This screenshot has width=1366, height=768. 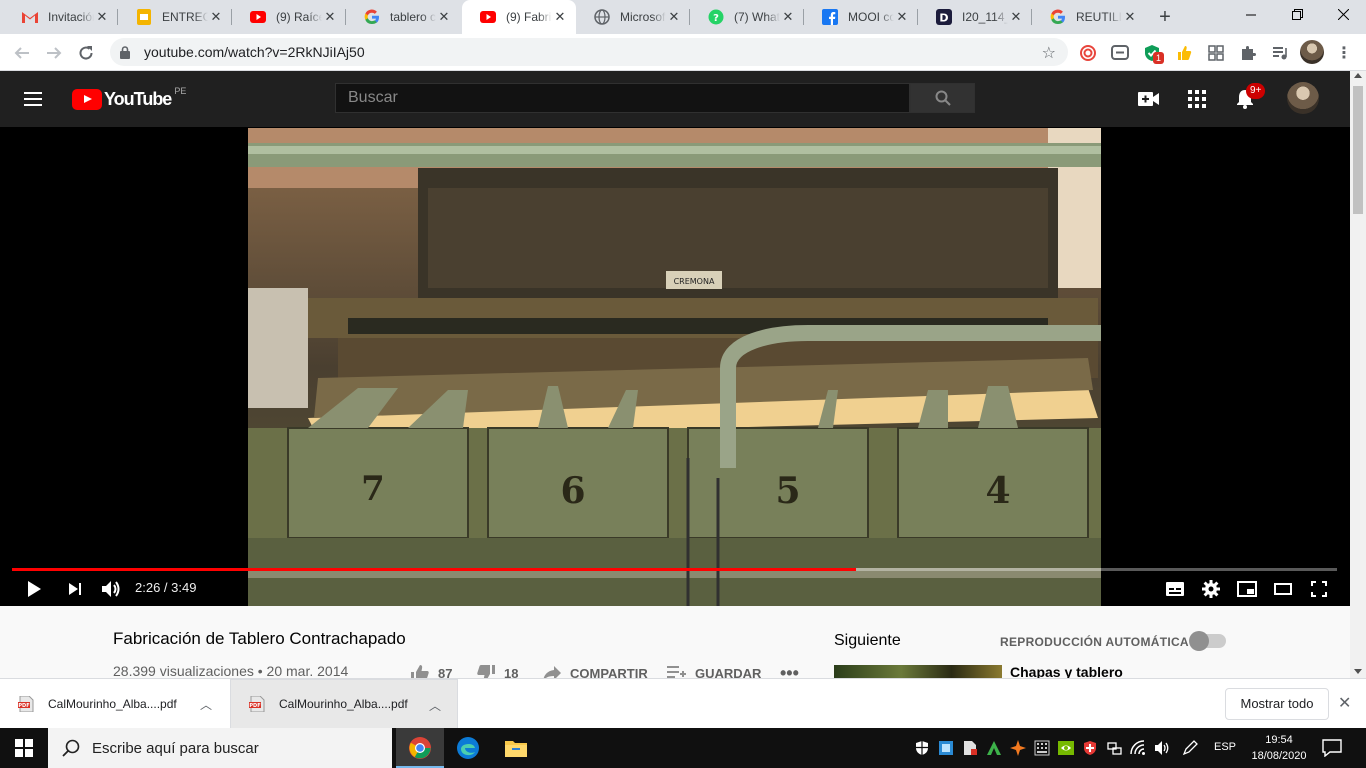 What do you see at coordinates (1089, 17) in the screenshot?
I see `browser-tab-google-reutiliz: REUTILIZ ✕` at bounding box center [1089, 17].